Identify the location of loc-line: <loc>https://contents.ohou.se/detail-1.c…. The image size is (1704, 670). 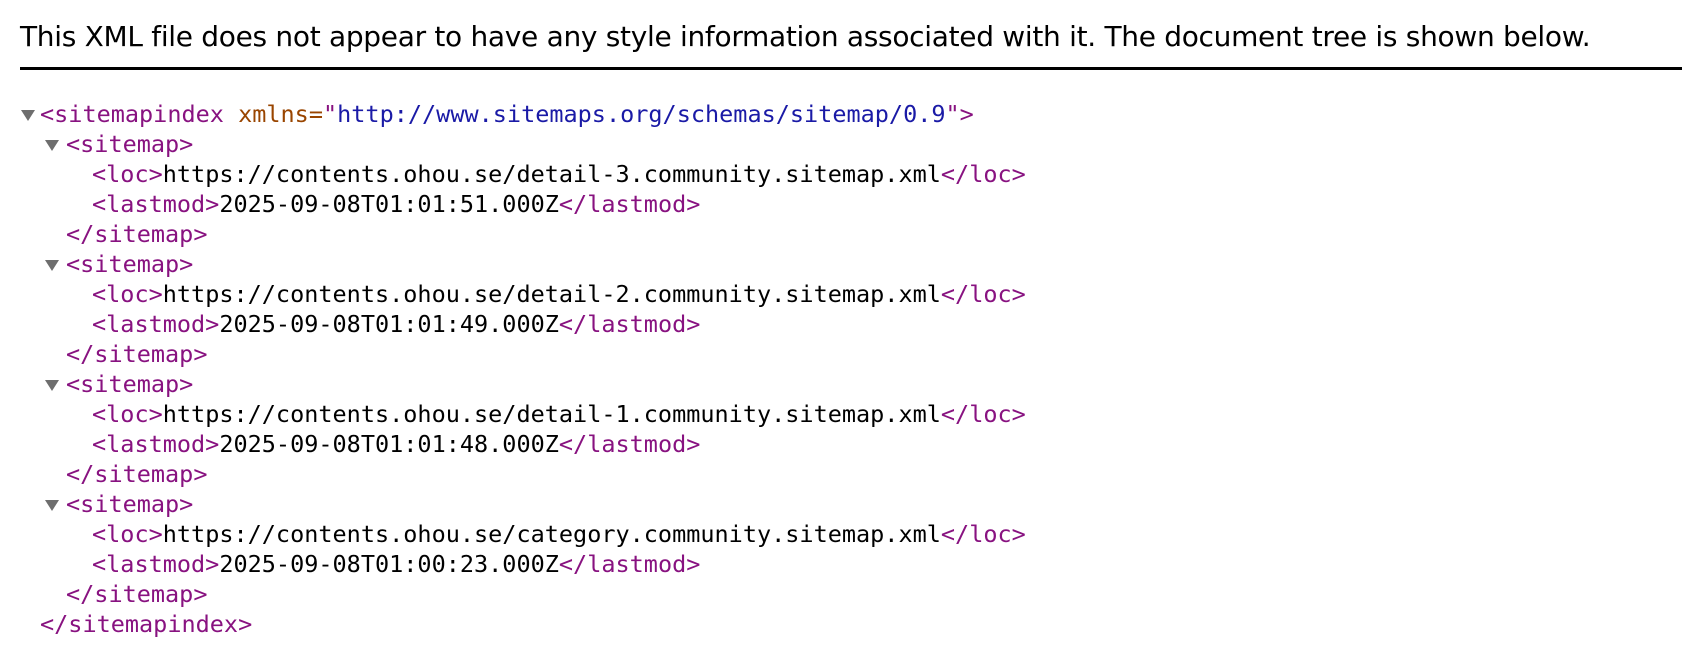
(850, 414).